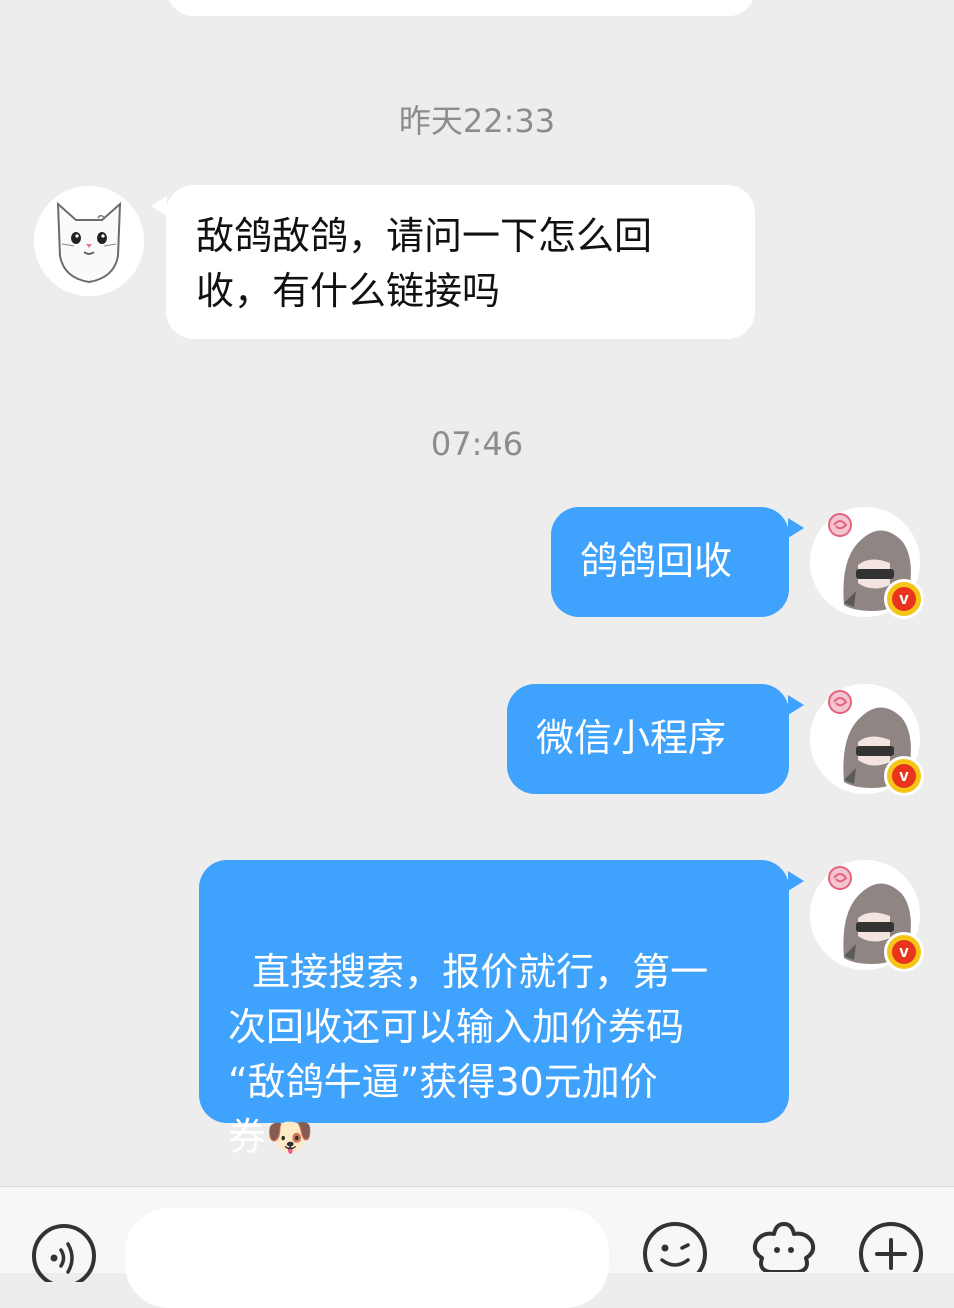  I want to click on cat-avatar-icon, so click(89, 241).